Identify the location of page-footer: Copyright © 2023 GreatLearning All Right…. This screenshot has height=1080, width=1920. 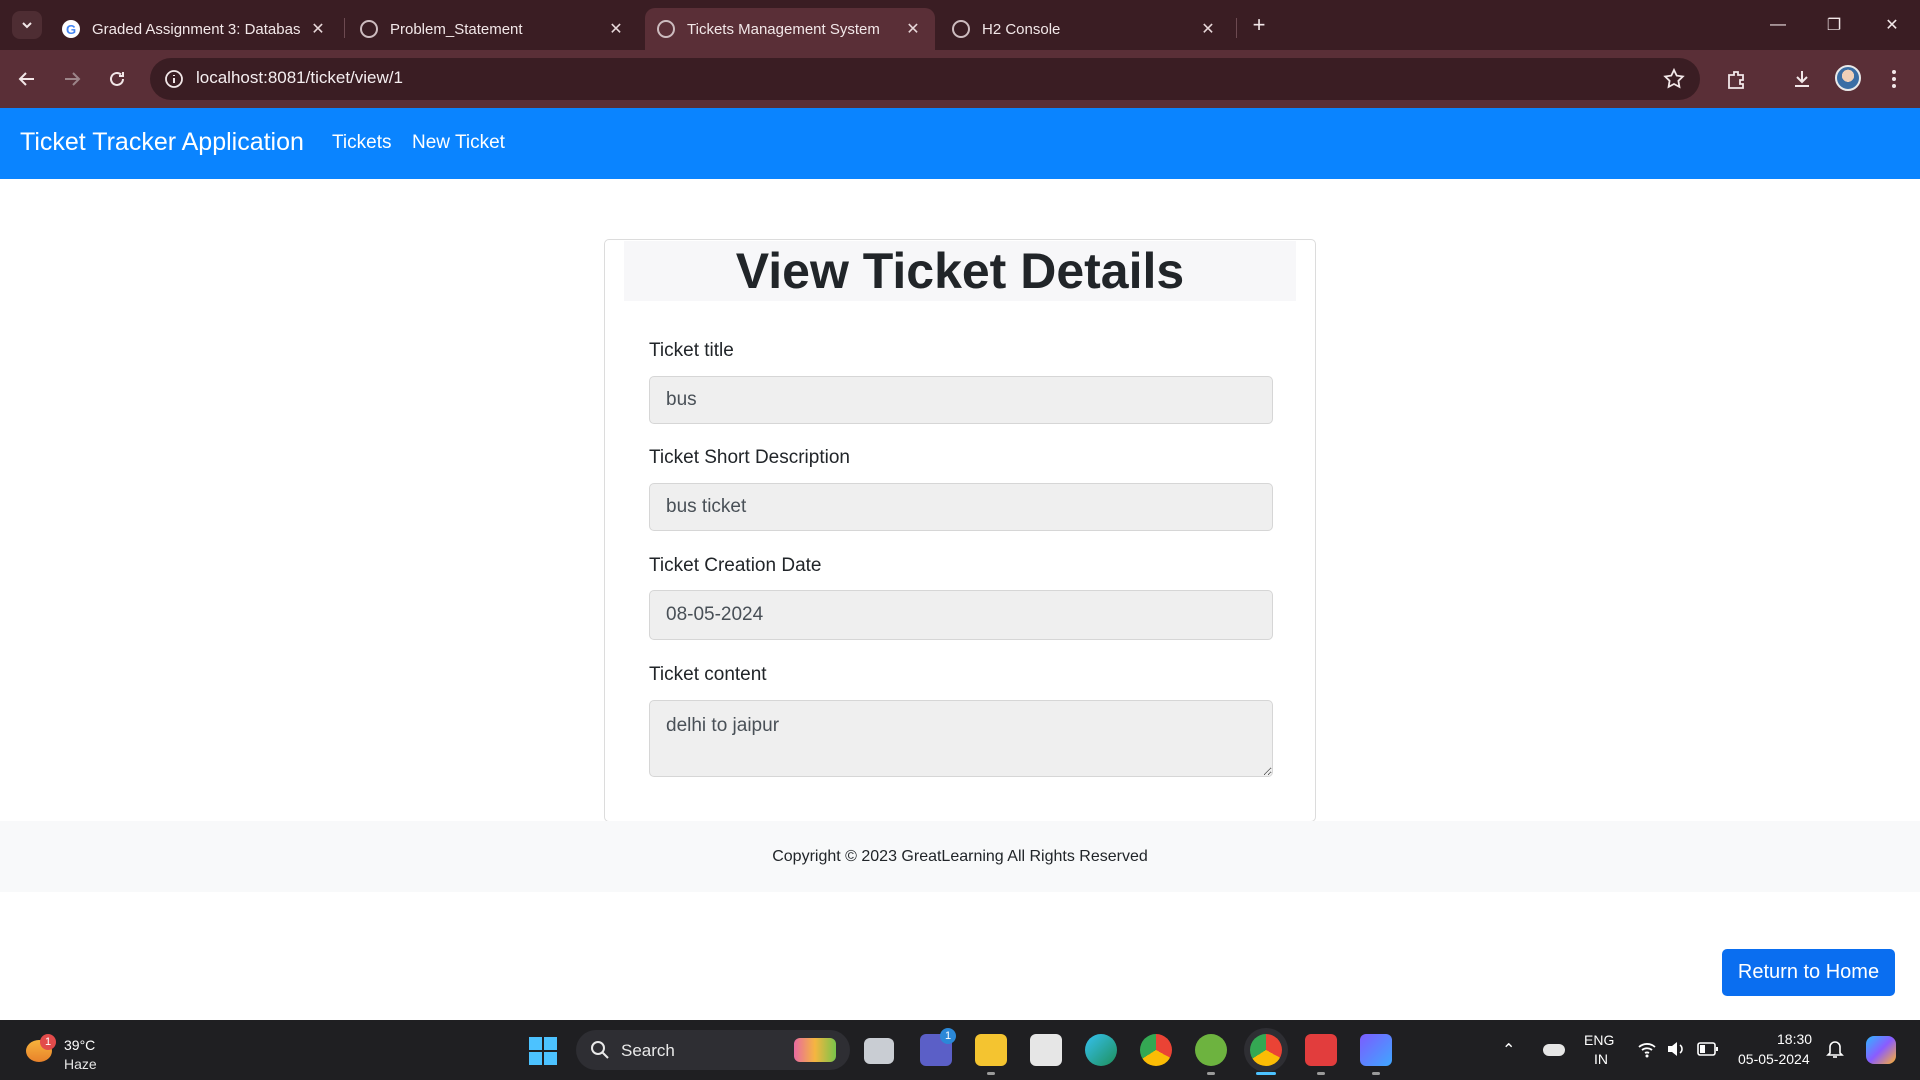
(960, 856).